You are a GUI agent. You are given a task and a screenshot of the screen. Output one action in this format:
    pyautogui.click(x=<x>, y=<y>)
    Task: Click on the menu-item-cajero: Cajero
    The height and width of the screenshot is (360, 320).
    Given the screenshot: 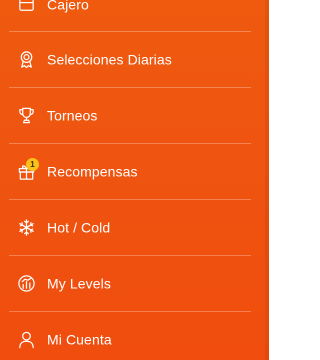 What is the action you would take?
    pyautogui.click(x=132, y=16)
    